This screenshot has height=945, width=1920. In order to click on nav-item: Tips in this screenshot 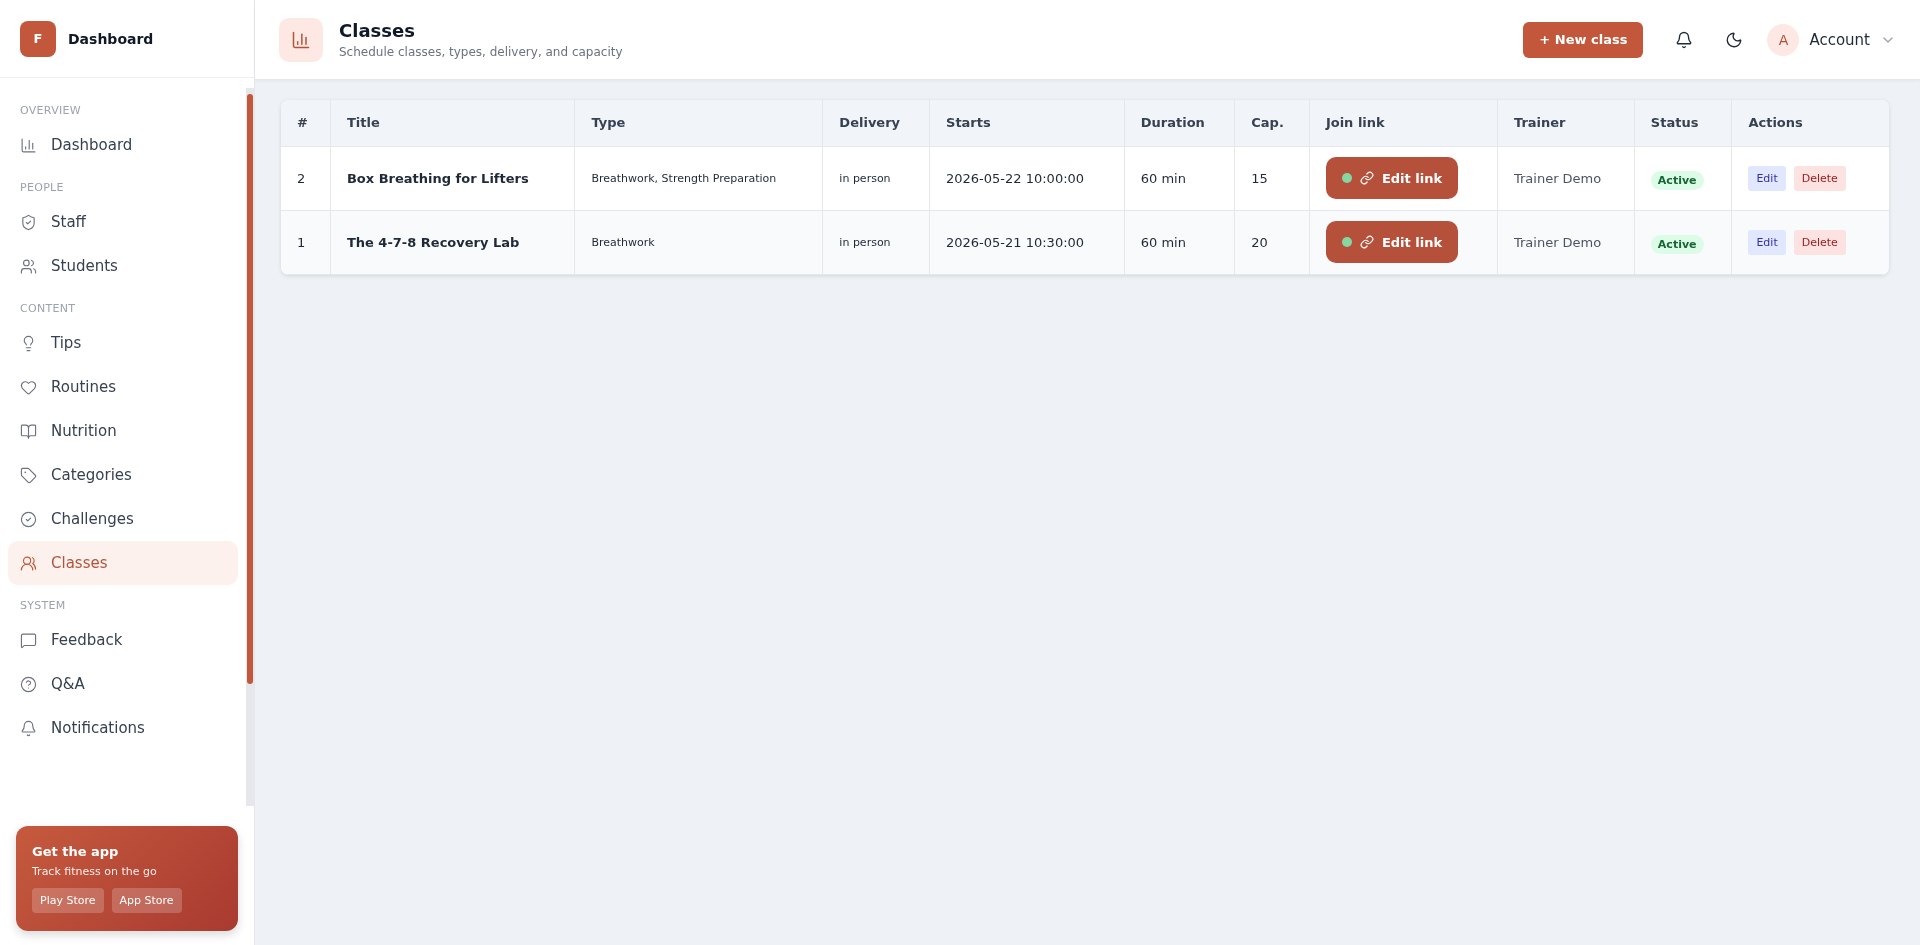, I will do `click(123, 343)`.